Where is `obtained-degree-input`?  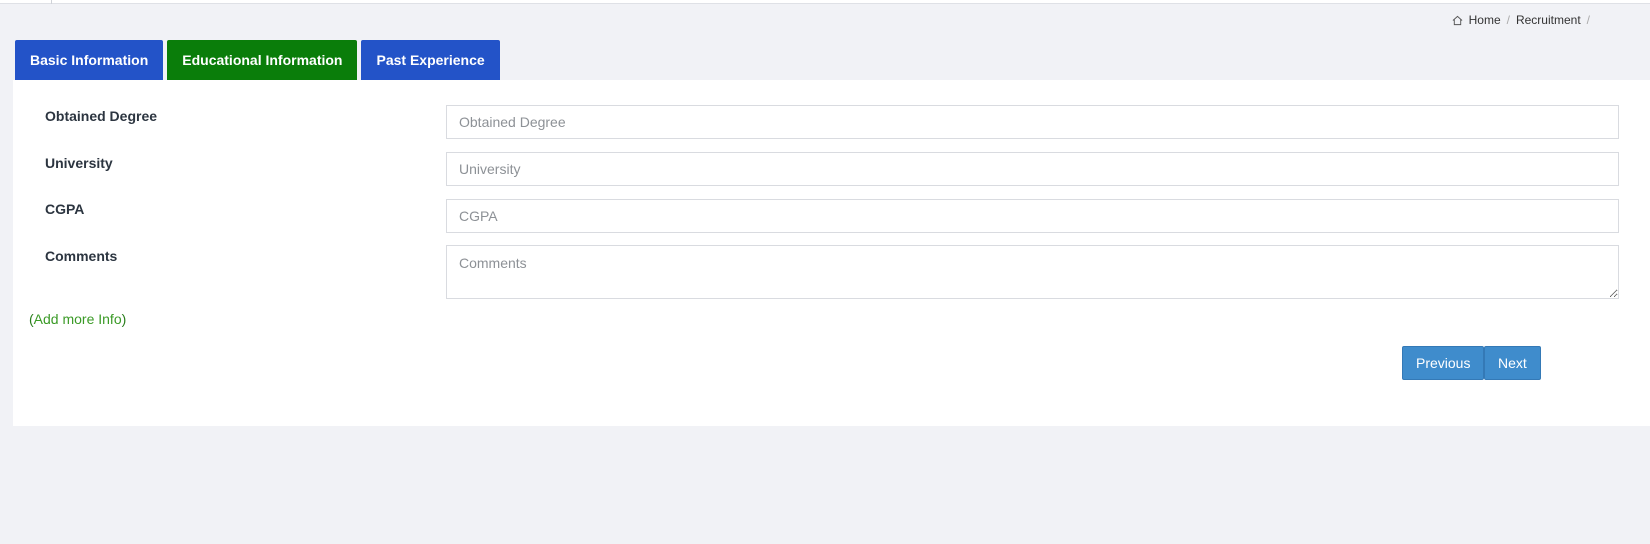 obtained-degree-input is located at coordinates (1032, 122).